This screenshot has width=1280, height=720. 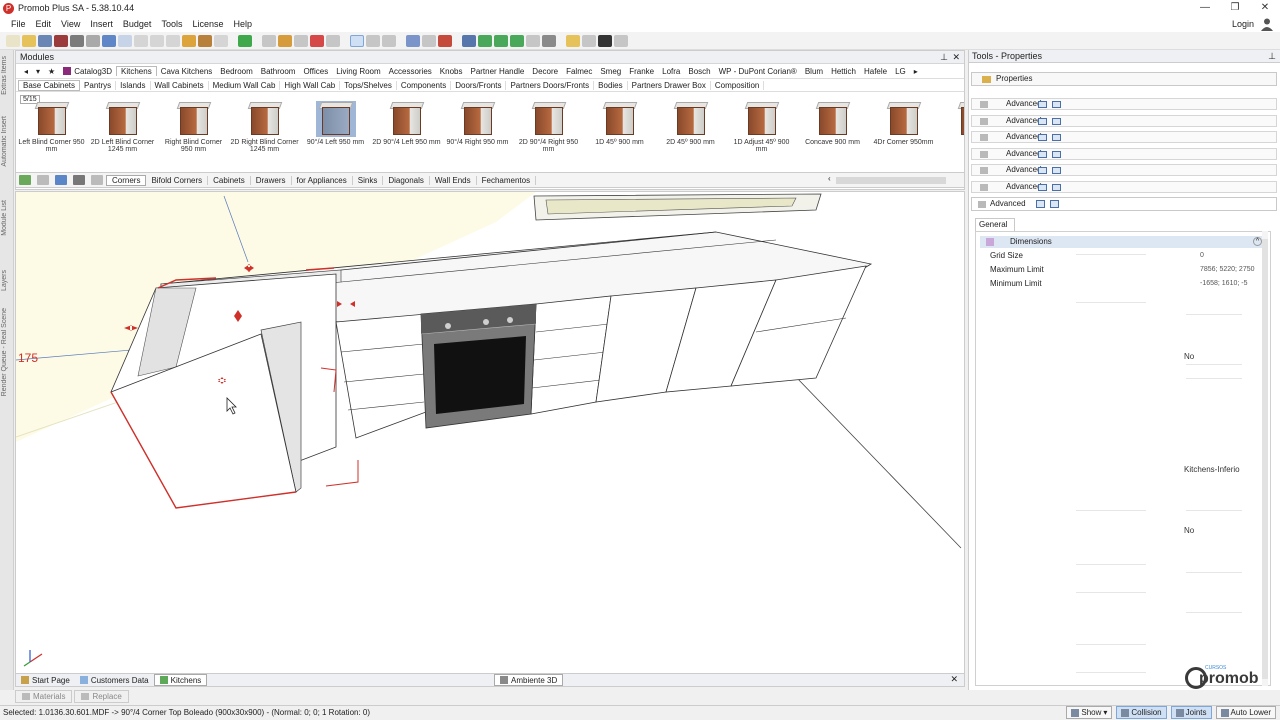 I want to click on dimension-icon, so click(x=445, y=40).